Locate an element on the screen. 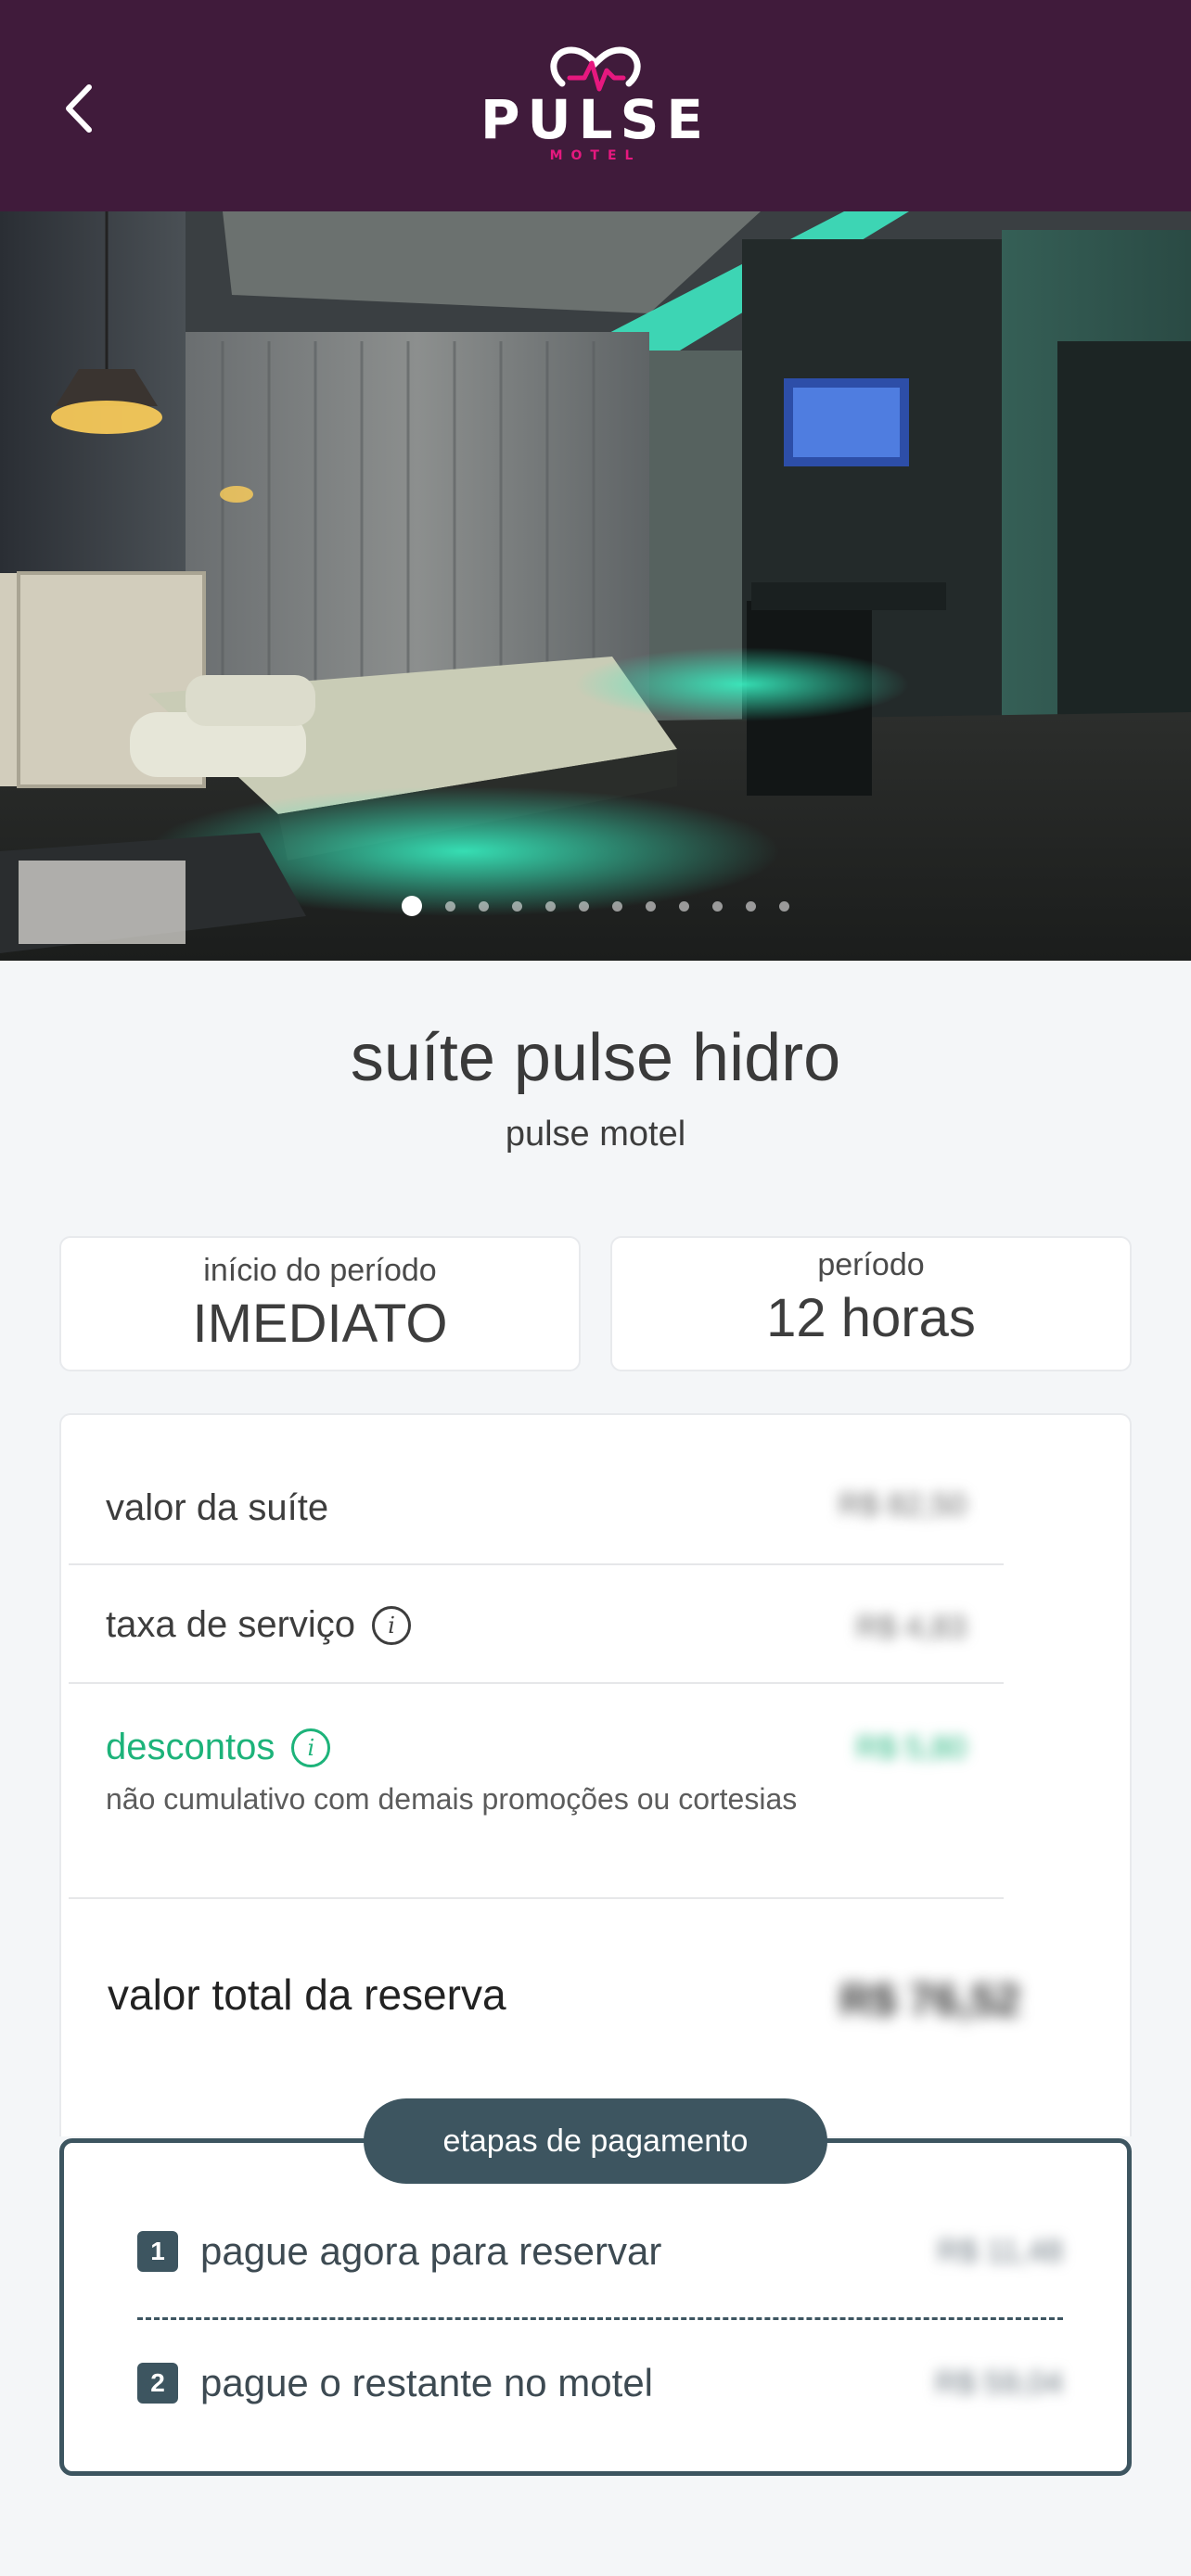 Image resolution: width=1191 pixels, height=2576 pixels. step-label: pague agora para reservar is located at coordinates (431, 2251).